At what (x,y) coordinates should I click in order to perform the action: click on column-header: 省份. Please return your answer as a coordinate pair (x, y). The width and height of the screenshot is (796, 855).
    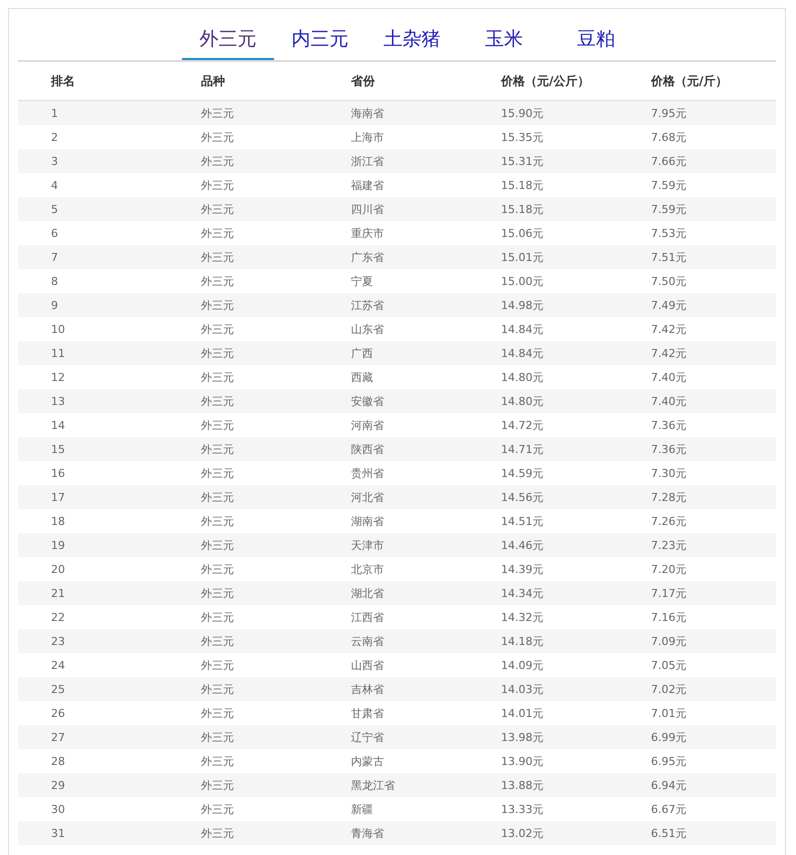
    Looking at the image, I should click on (363, 81).